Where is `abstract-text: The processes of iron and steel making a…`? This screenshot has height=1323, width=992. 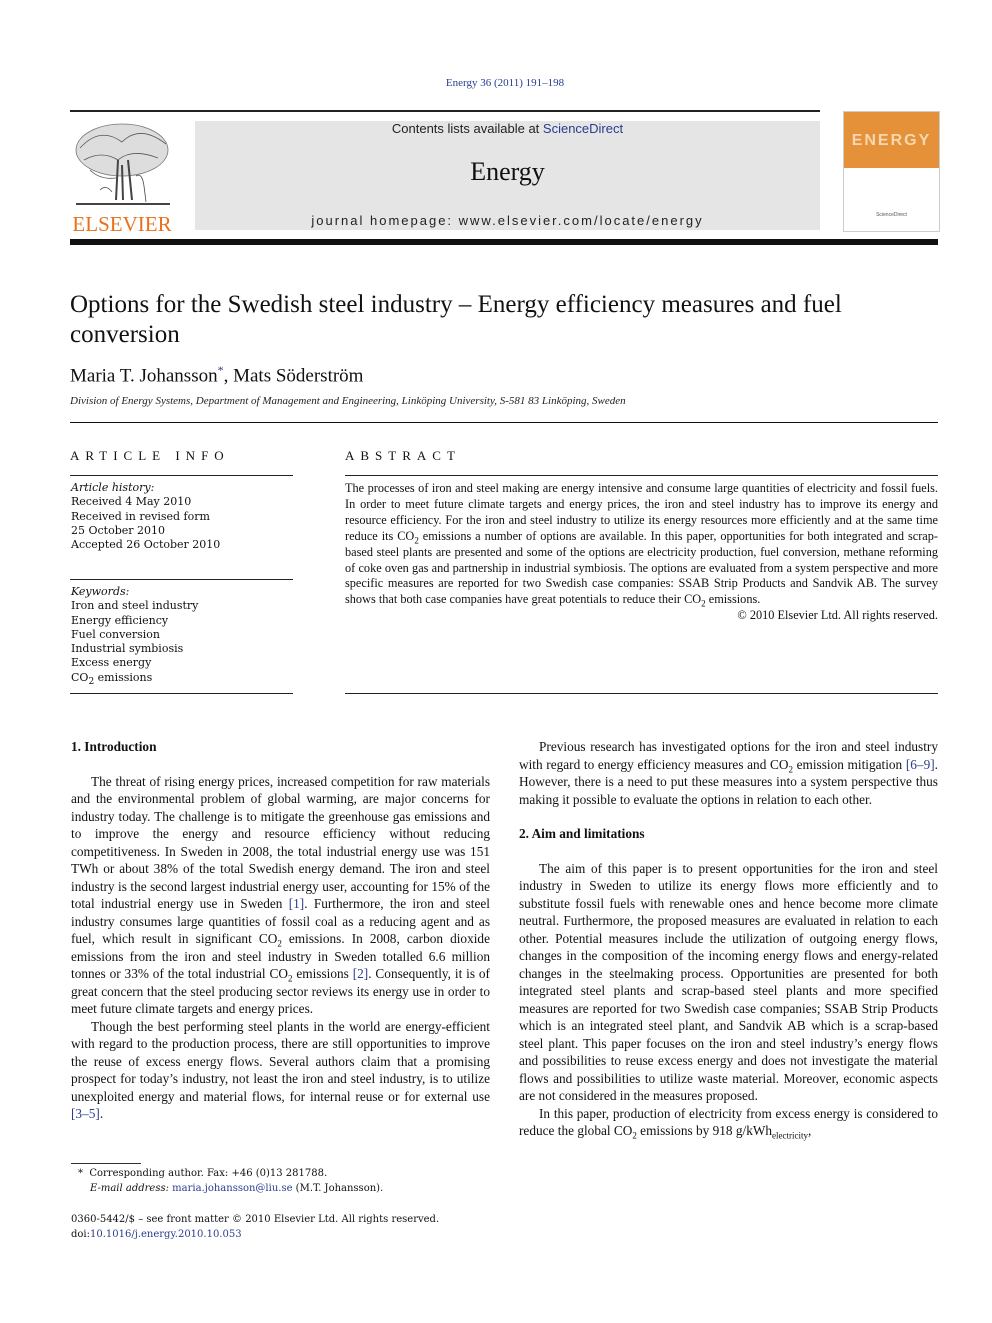 abstract-text: The processes of iron and steel making a… is located at coordinates (641, 552).